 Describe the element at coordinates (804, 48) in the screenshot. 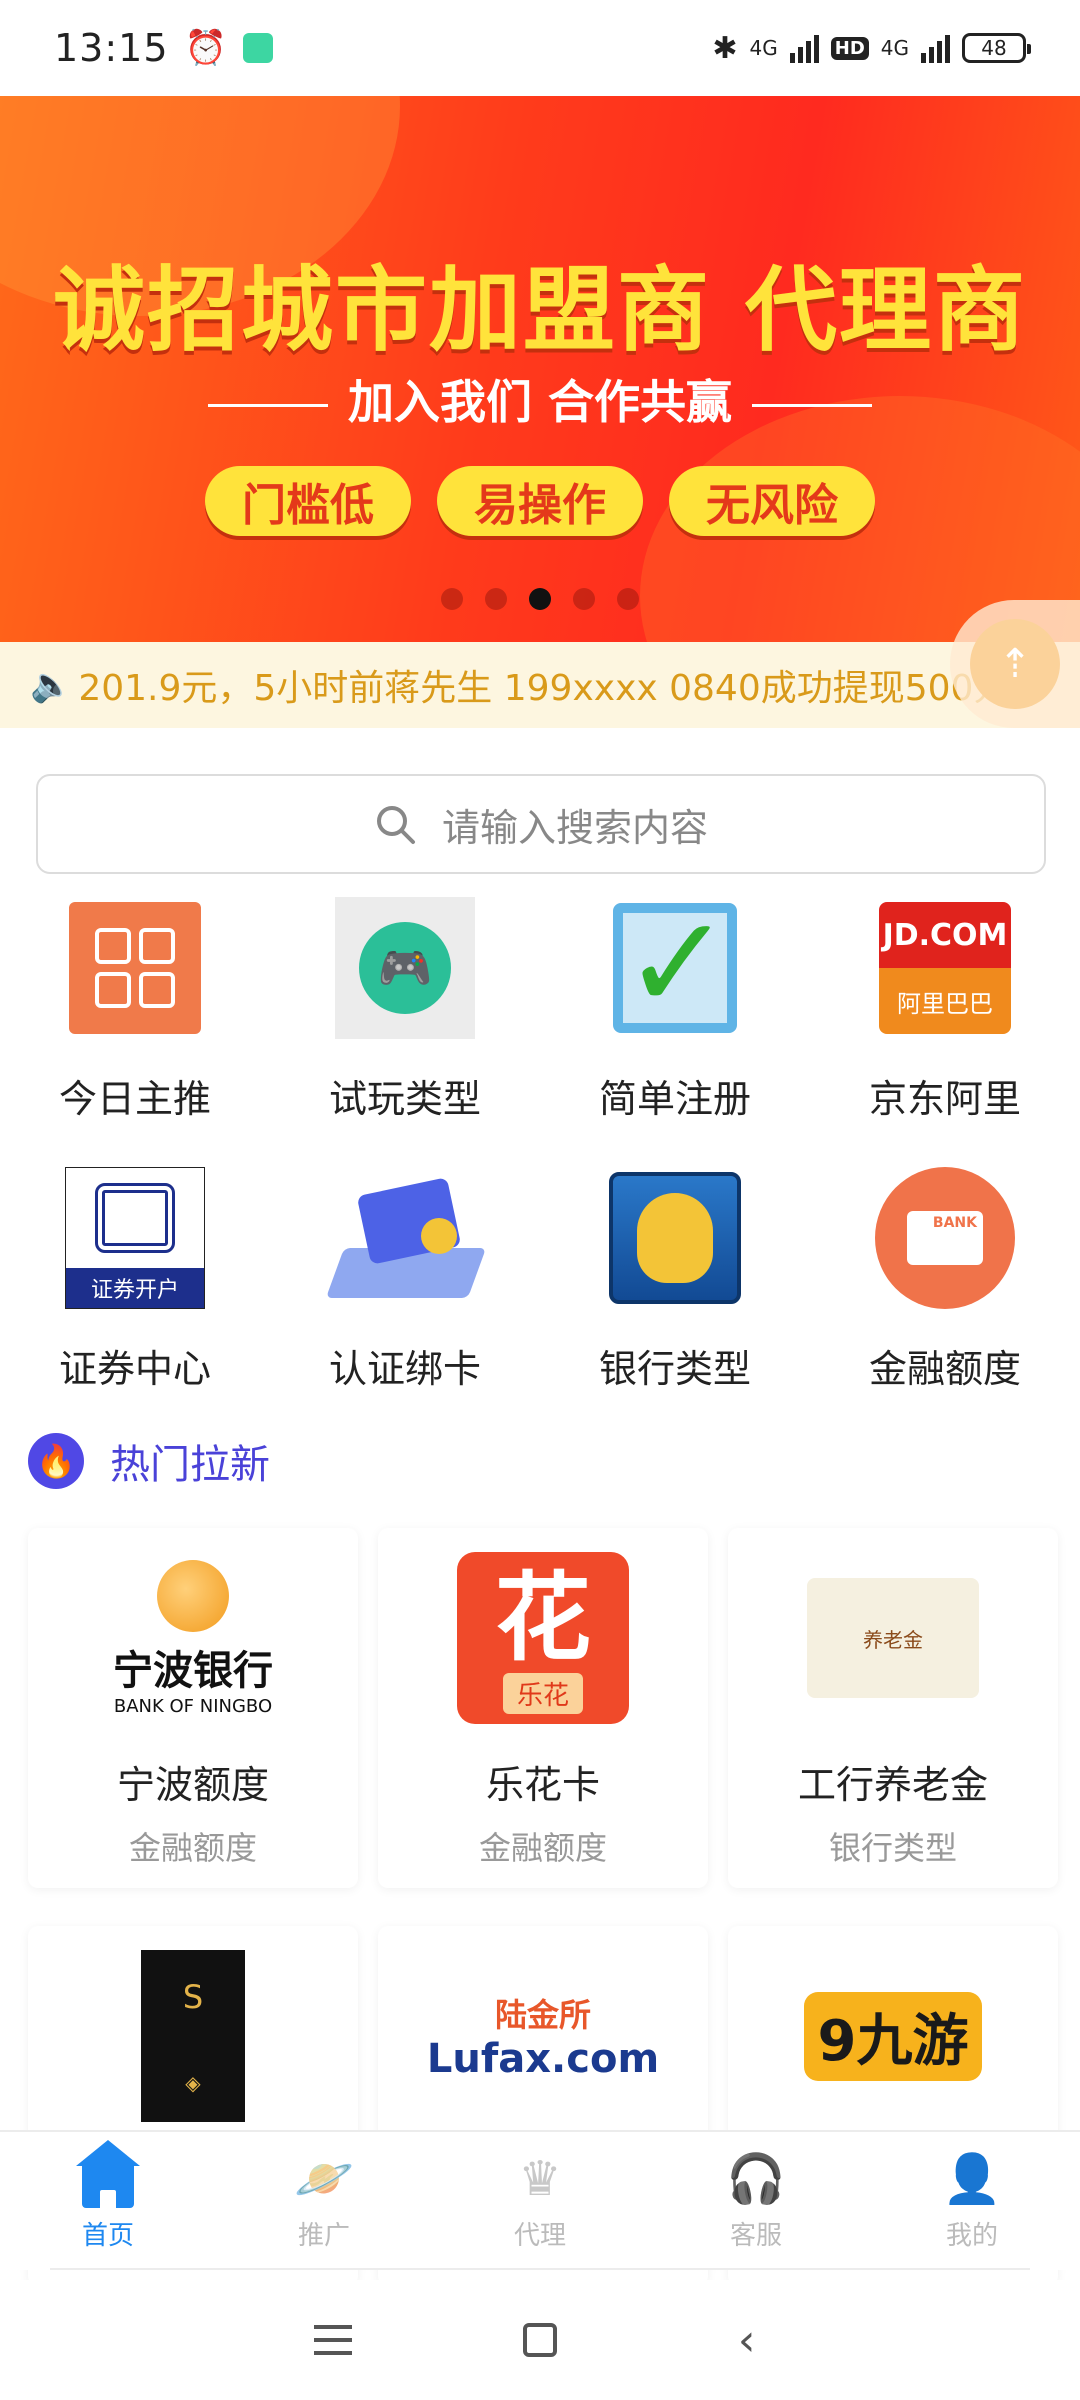

I see `signal-icon` at that location.